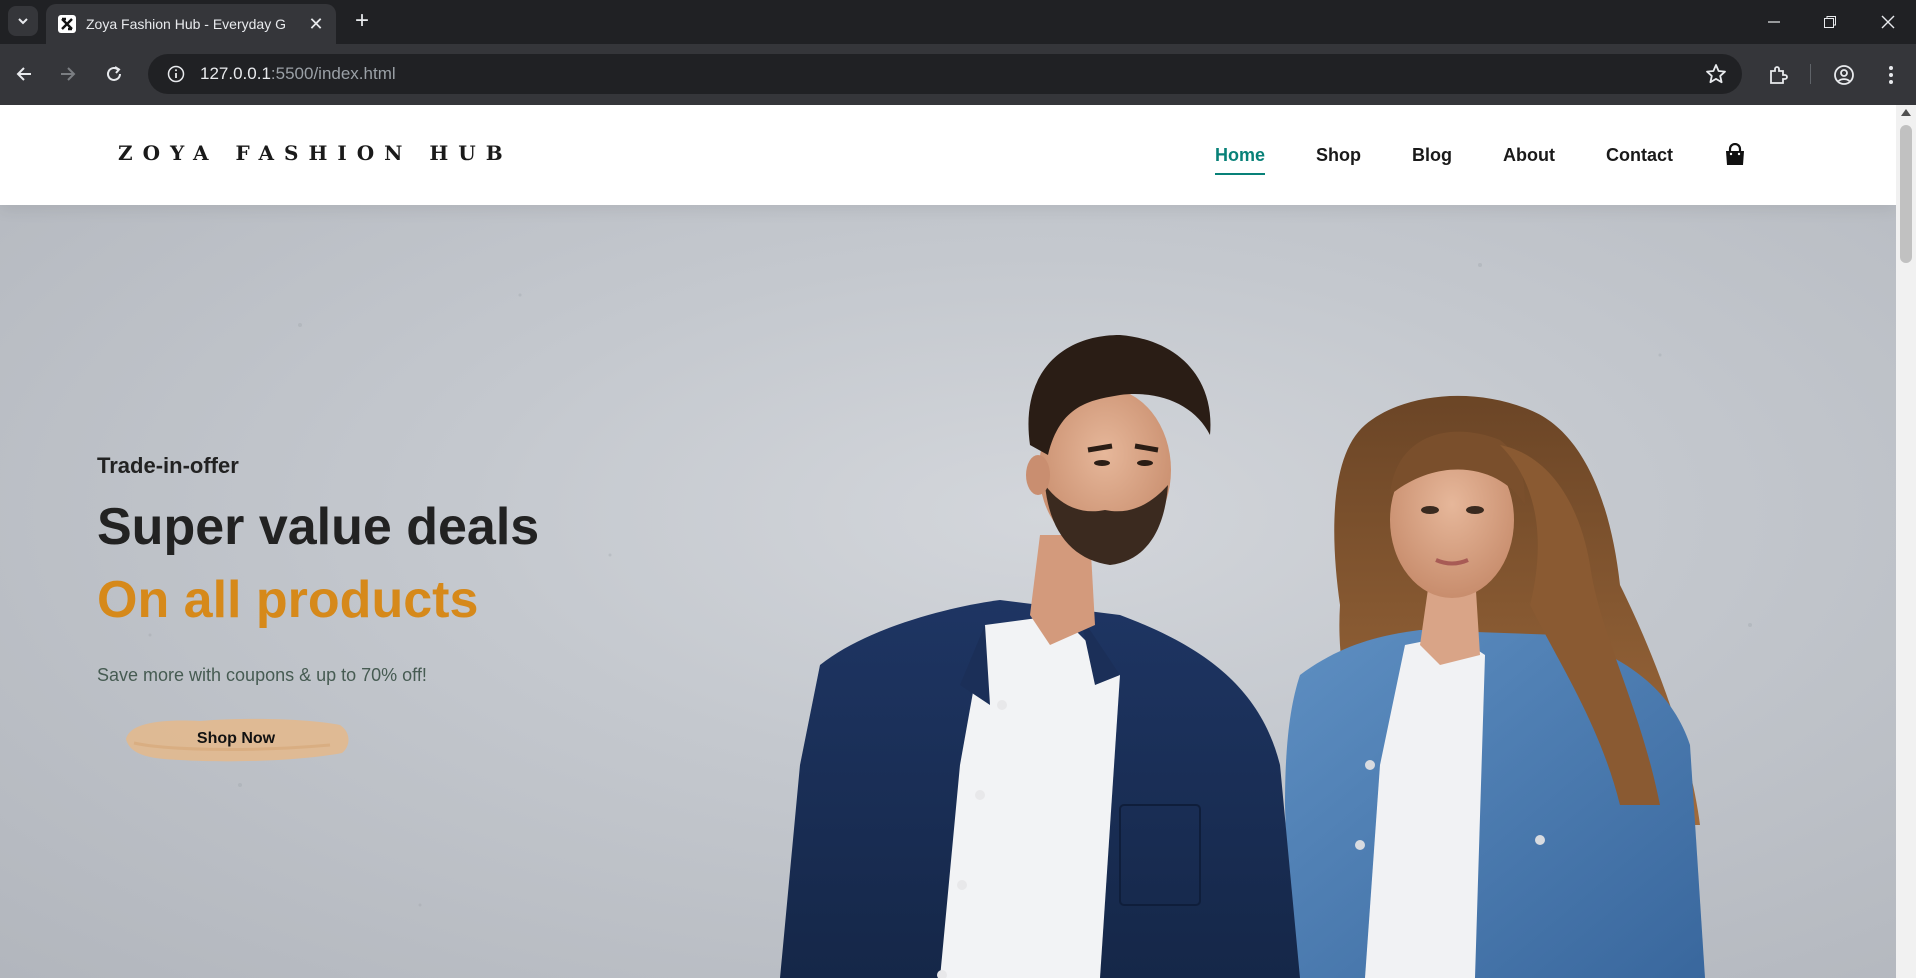 This screenshot has height=978, width=1916. I want to click on shop-now-button: Shop Now, so click(236, 739).